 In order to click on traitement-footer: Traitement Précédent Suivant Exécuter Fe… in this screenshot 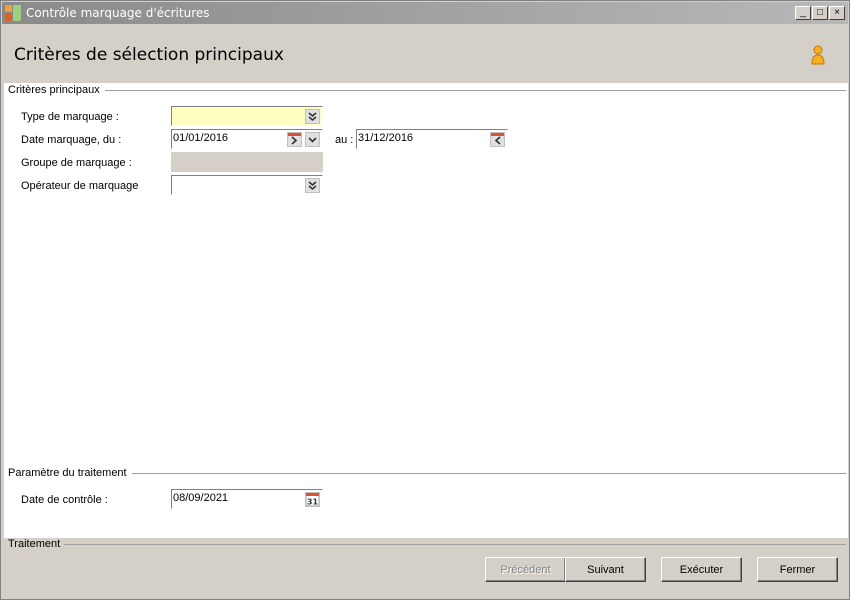, I will do `click(426, 568)`.